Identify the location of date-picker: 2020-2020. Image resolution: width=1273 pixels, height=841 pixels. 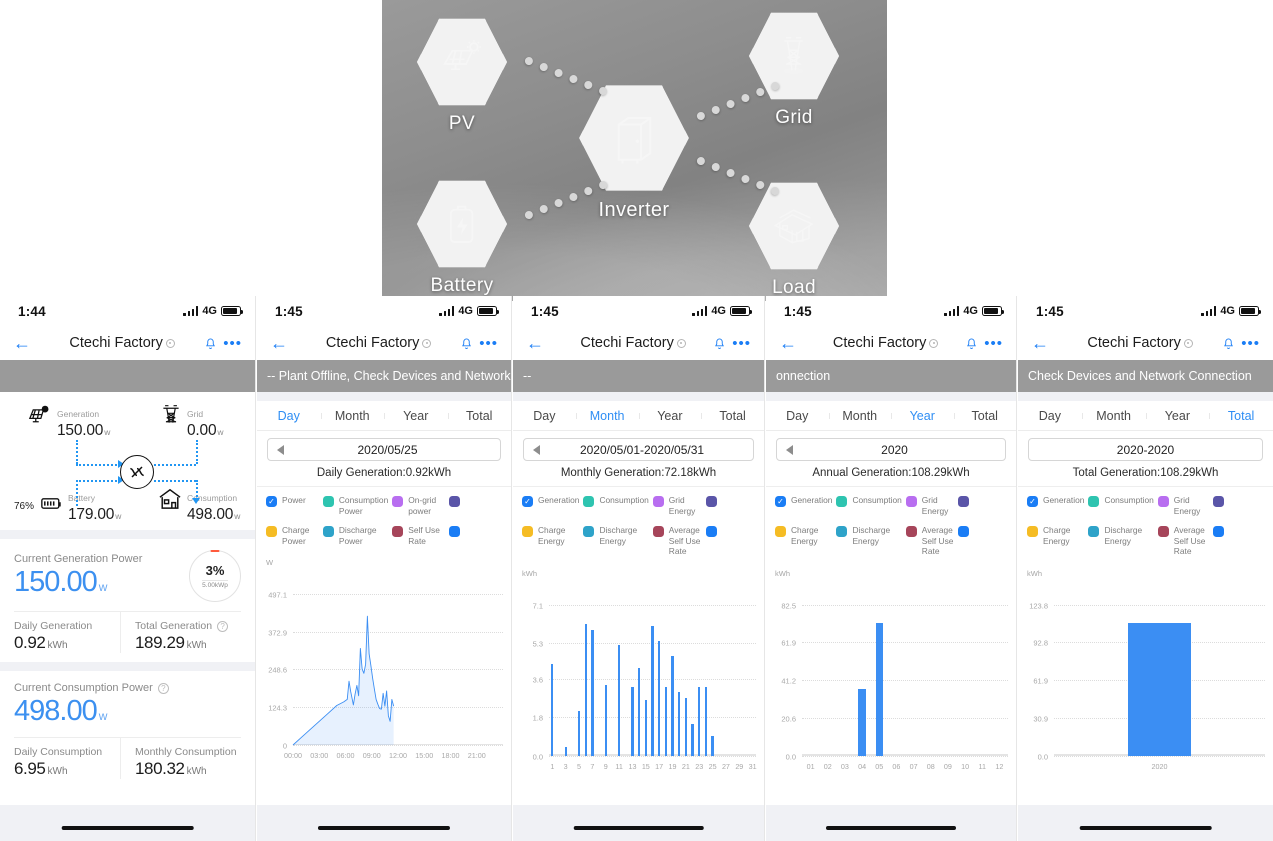
(1145, 449).